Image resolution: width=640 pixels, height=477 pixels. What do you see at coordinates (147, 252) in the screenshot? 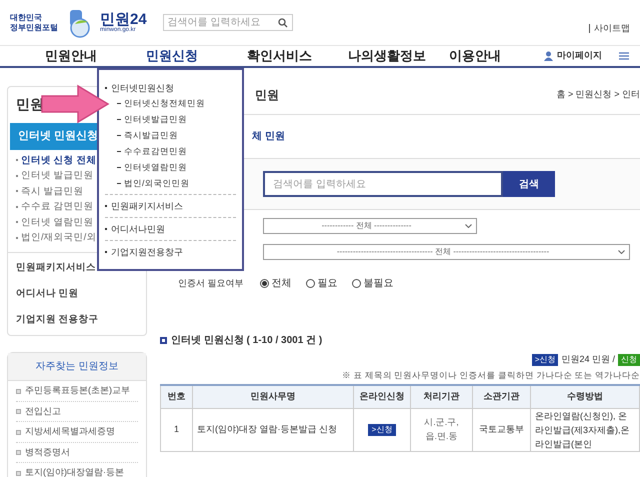
I see `dropdown-item: 기업지원전용창구` at bounding box center [147, 252].